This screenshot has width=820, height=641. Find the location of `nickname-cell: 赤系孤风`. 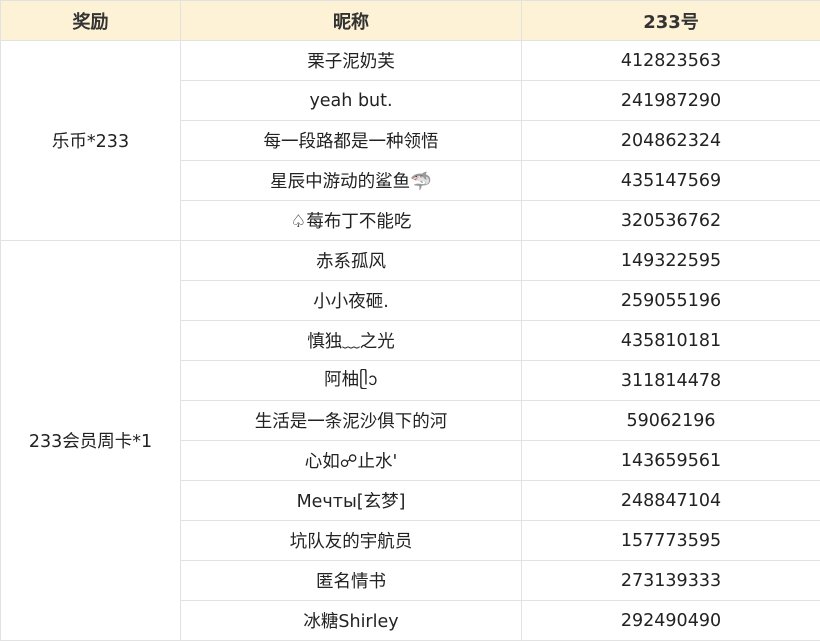

nickname-cell: 赤系孤风 is located at coordinates (351, 260).